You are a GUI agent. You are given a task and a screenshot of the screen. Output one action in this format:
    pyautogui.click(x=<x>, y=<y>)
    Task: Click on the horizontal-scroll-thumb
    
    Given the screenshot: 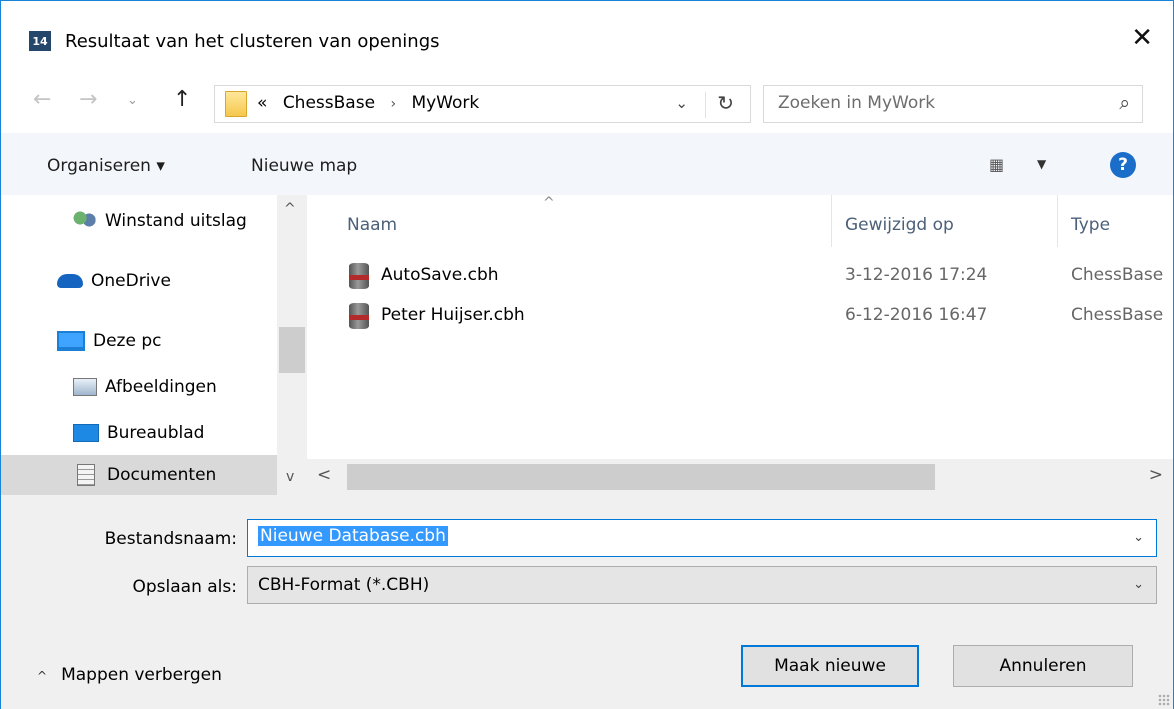 What is the action you would take?
    pyautogui.click(x=641, y=477)
    